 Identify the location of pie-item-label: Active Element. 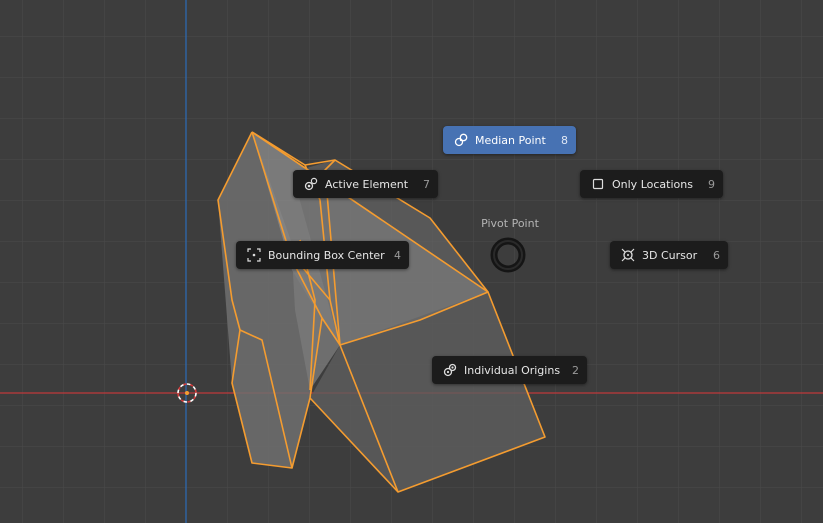
(367, 184).